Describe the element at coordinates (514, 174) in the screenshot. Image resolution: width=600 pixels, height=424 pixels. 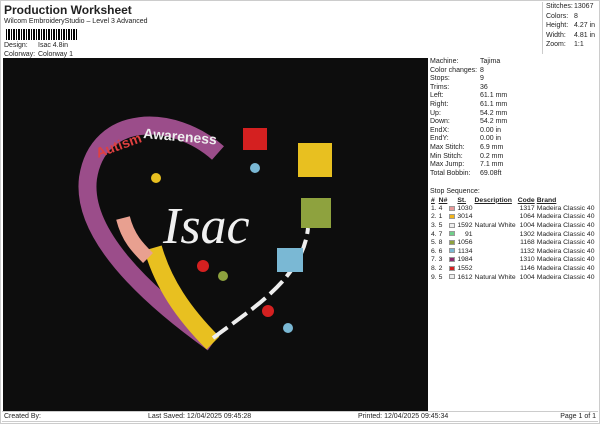
I see `info-row: Total Bobbin: 69.08ft` at that location.